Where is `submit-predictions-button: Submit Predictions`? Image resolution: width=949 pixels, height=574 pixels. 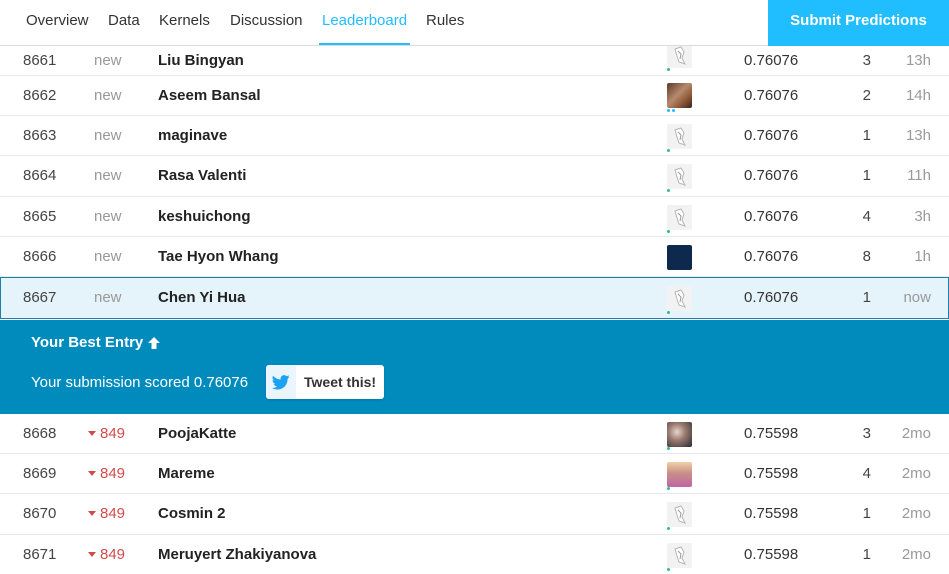 submit-predictions-button: Submit Predictions is located at coordinates (858, 23).